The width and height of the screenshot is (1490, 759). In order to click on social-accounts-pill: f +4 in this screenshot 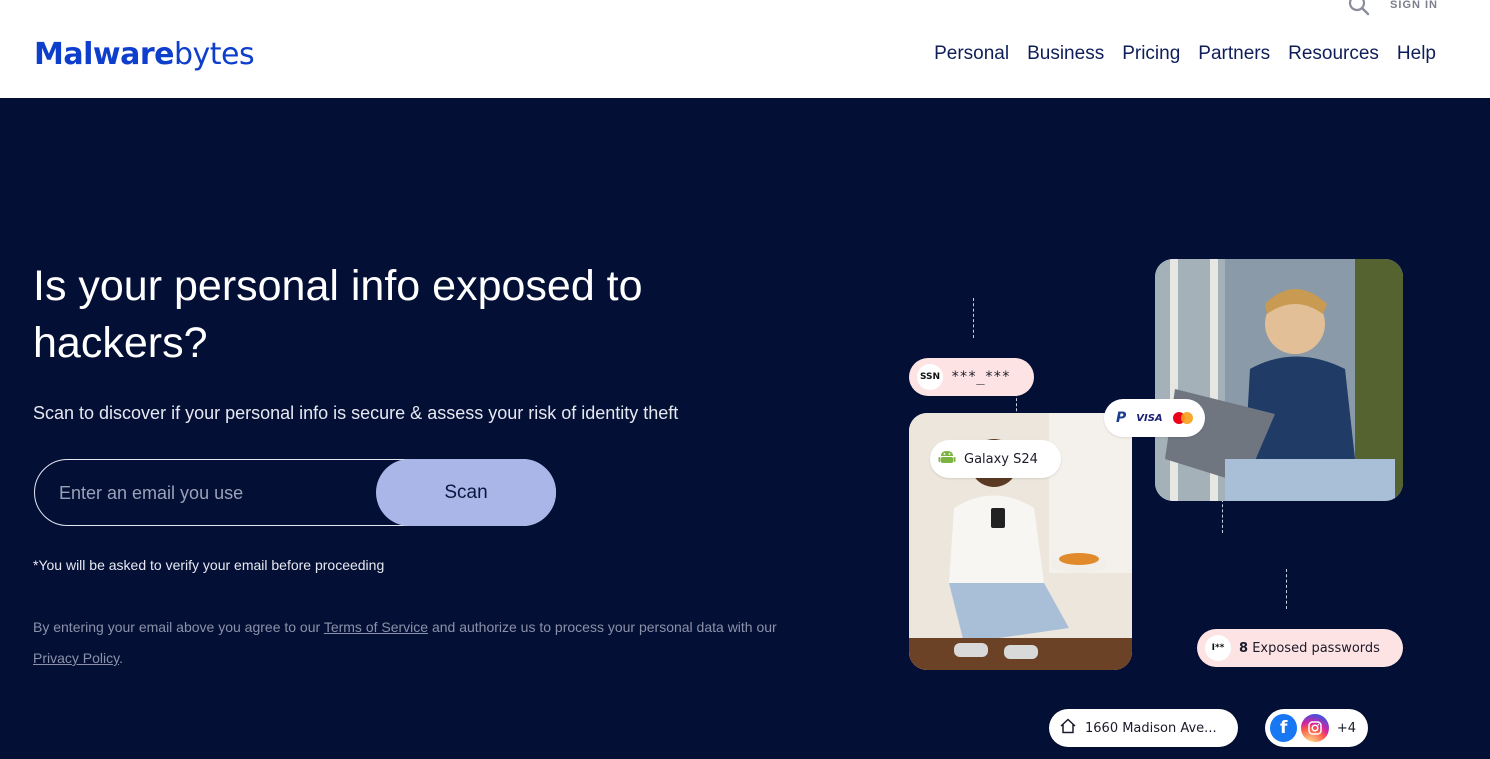, I will do `click(1316, 728)`.